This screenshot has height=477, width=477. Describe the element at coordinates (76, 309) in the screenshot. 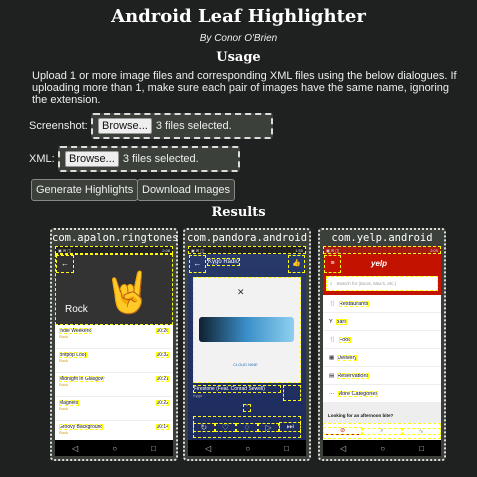

I see `category-title: Rock` at that location.